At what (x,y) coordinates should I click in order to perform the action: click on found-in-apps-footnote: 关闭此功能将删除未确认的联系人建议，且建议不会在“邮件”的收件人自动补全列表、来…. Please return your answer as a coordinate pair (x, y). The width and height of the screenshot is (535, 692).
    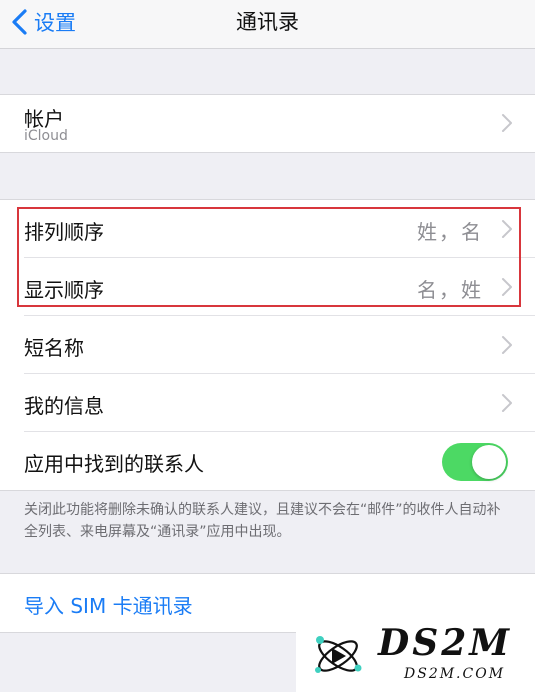
    Looking at the image, I should click on (262, 521).